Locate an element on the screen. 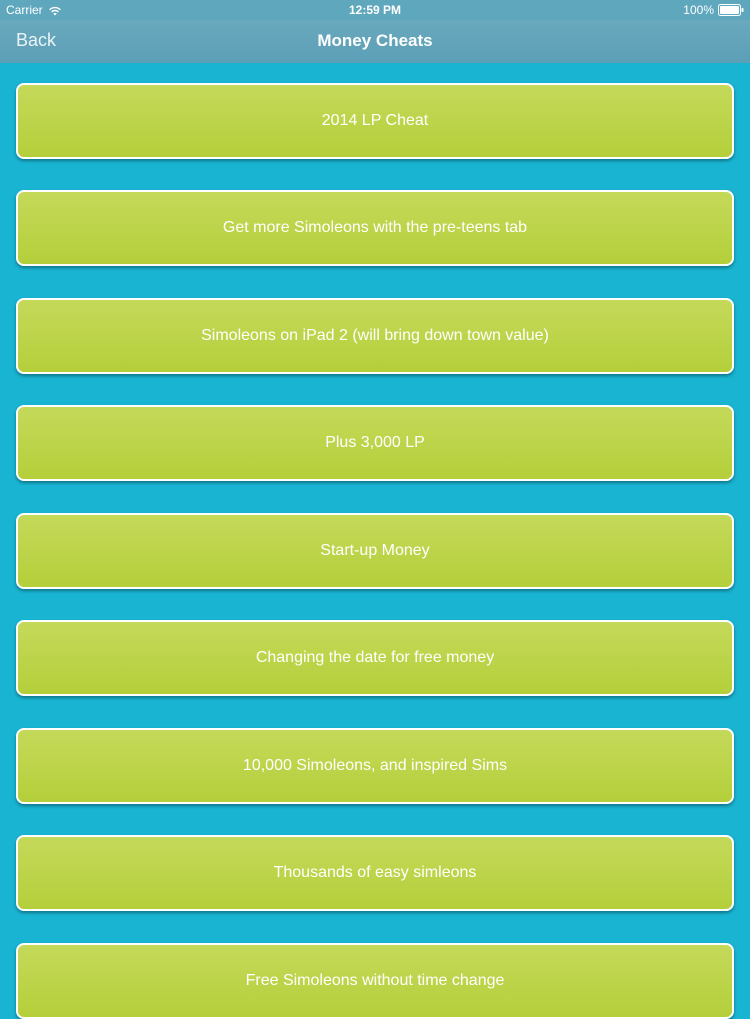 Image resolution: width=750 pixels, height=1019 pixels. battery-icon is located at coordinates (731, 10).